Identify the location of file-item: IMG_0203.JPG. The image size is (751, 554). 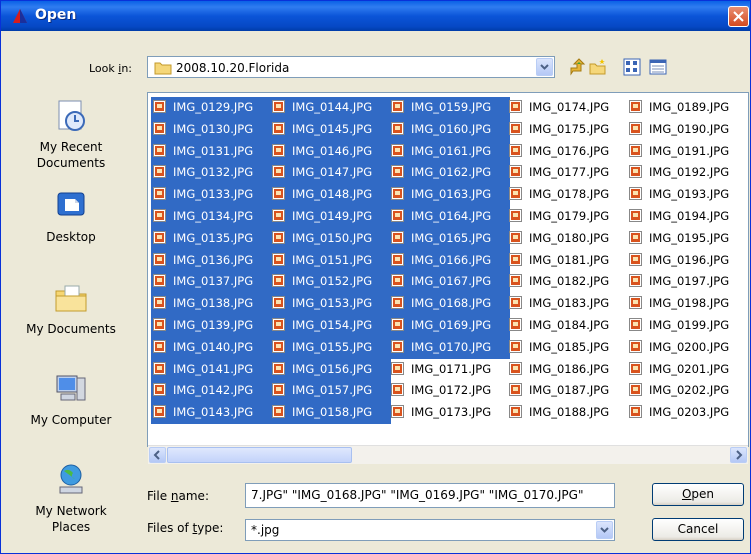
(687, 413).